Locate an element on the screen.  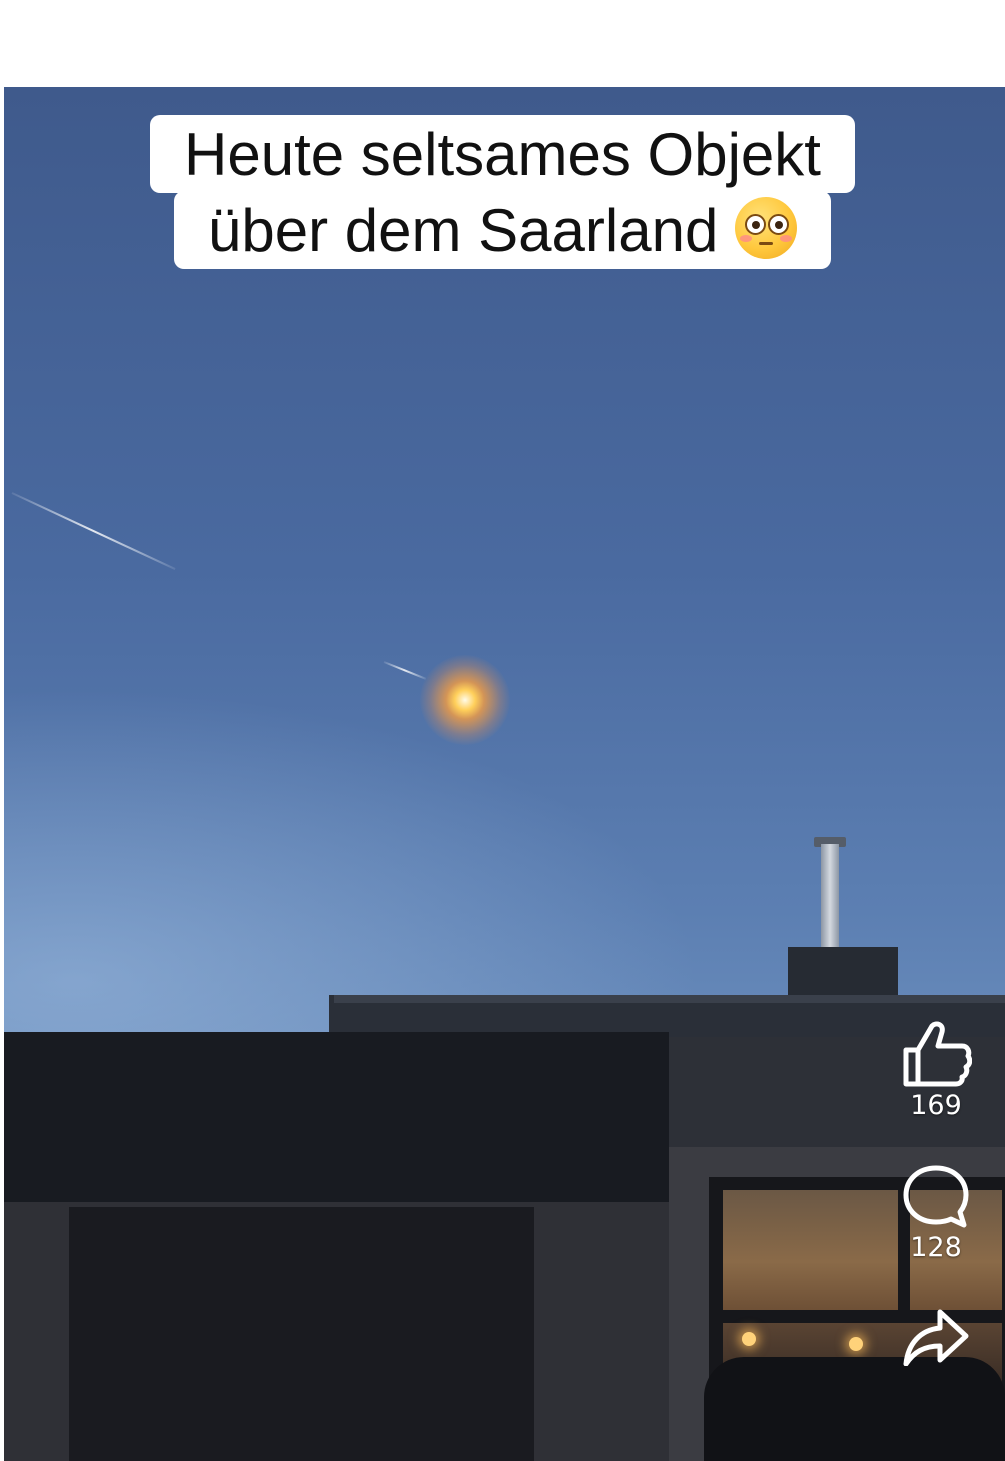
thumbs-up-icon is located at coordinates (937, 1054).